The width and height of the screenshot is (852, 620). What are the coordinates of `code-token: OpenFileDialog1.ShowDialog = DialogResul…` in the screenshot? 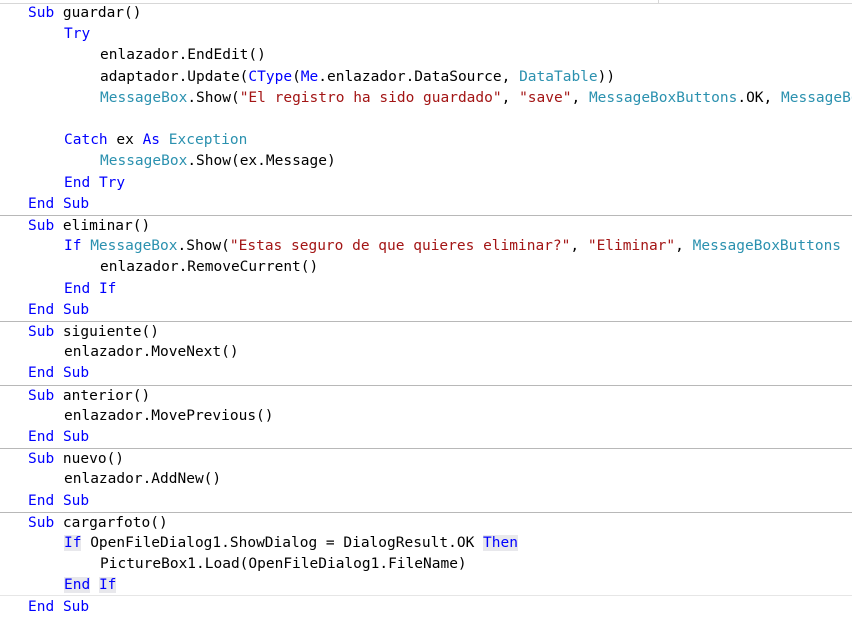 It's located at (282, 543).